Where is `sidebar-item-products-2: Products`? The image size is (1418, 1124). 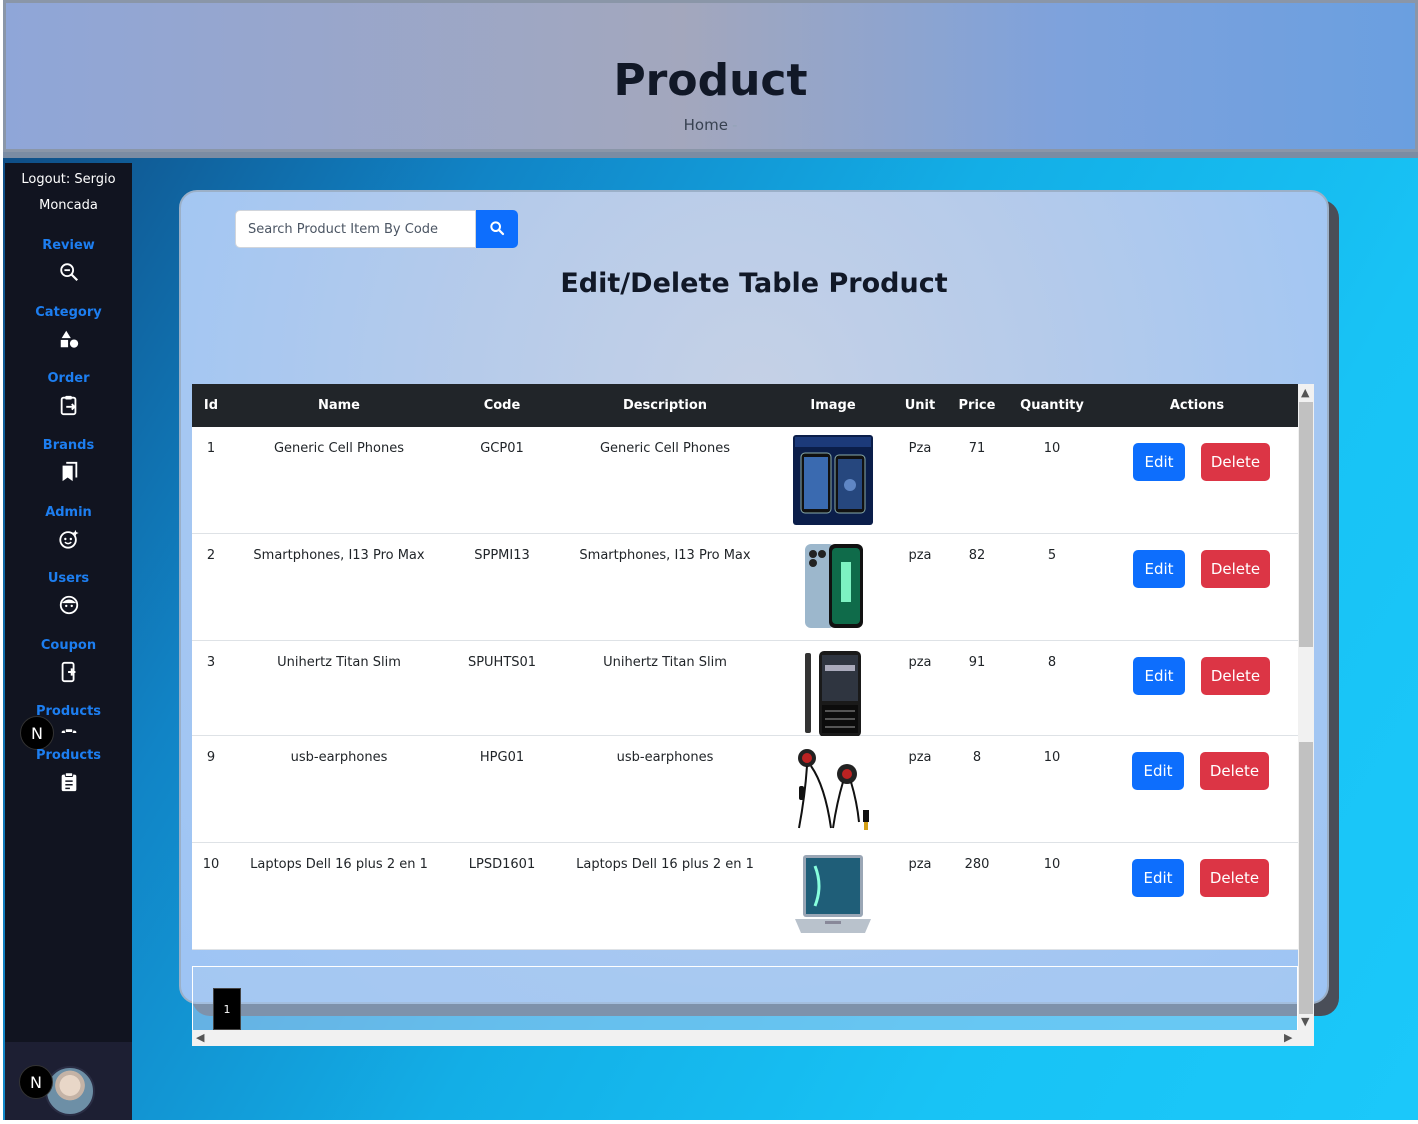
sidebar-item-products-2: Products is located at coordinates (68, 770).